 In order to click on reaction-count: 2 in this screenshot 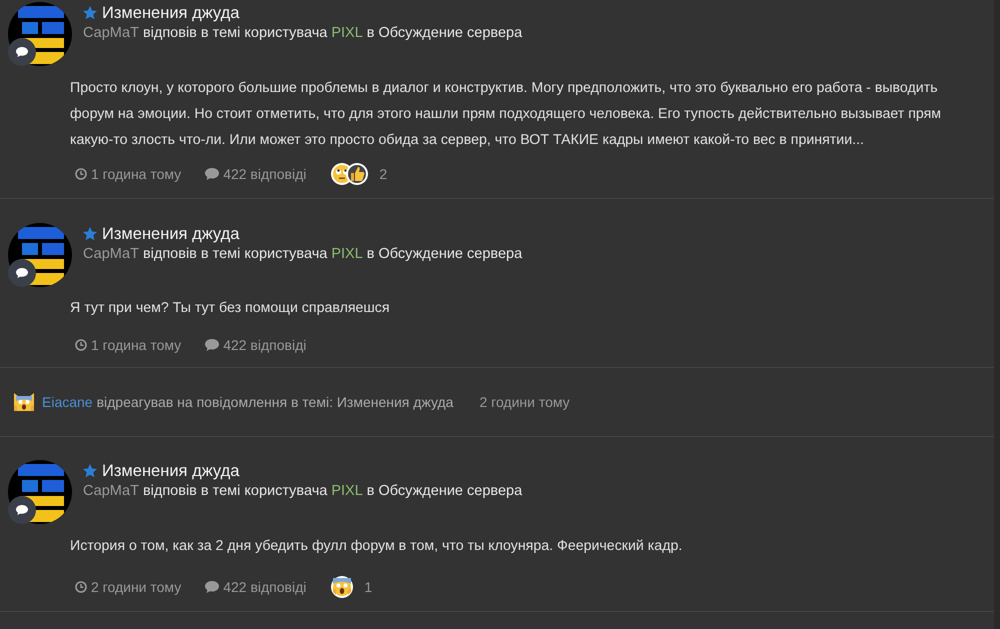, I will do `click(383, 174)`.